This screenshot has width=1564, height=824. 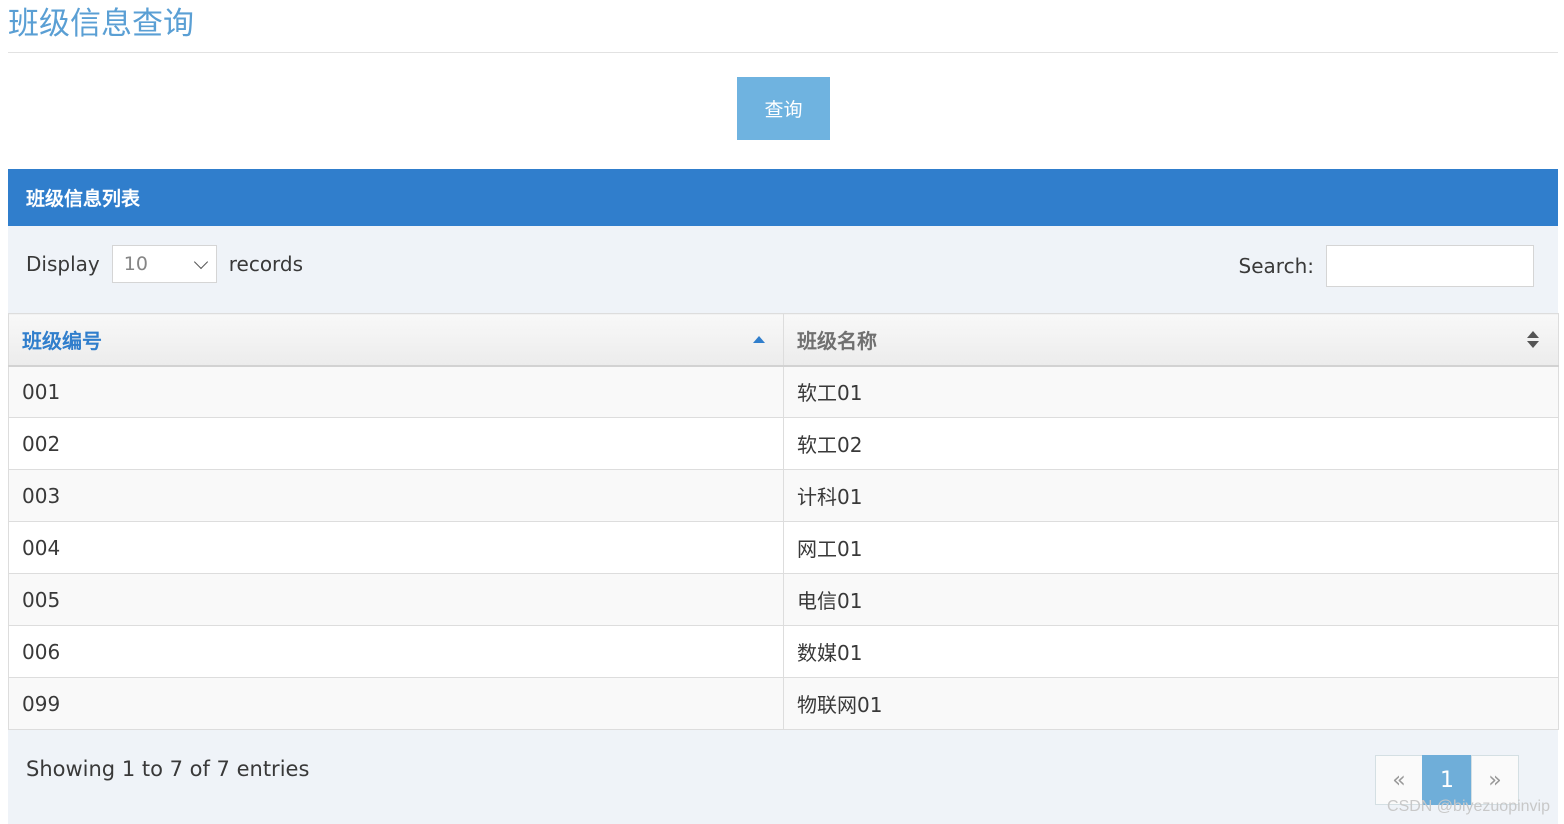 What do you see at coordinates (168, 769) in the screenshot?
I see `table-info: Showing 1 to 7 of 7 entries` at bounding box center [168, 769].